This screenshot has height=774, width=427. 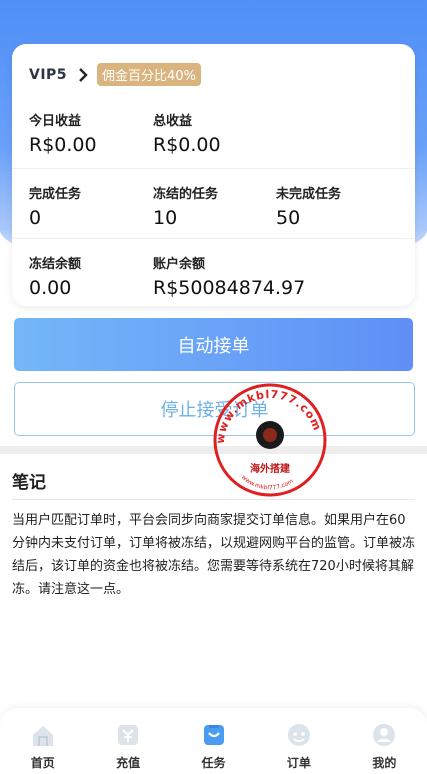 What do you see at coordinates (173, 121) in the screenshot?
I see `stat-label: 总收益` at bounding box center [173, 121].